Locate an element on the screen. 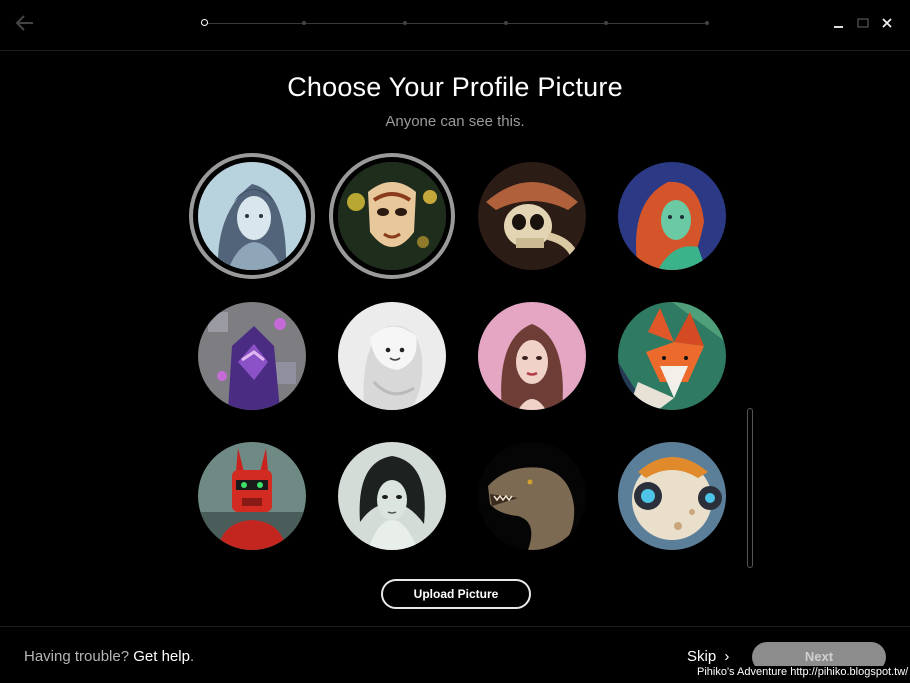 The height and width of the screenshot is (683, 910). chevron-right-icon: › is located at coordinates (727, 656).